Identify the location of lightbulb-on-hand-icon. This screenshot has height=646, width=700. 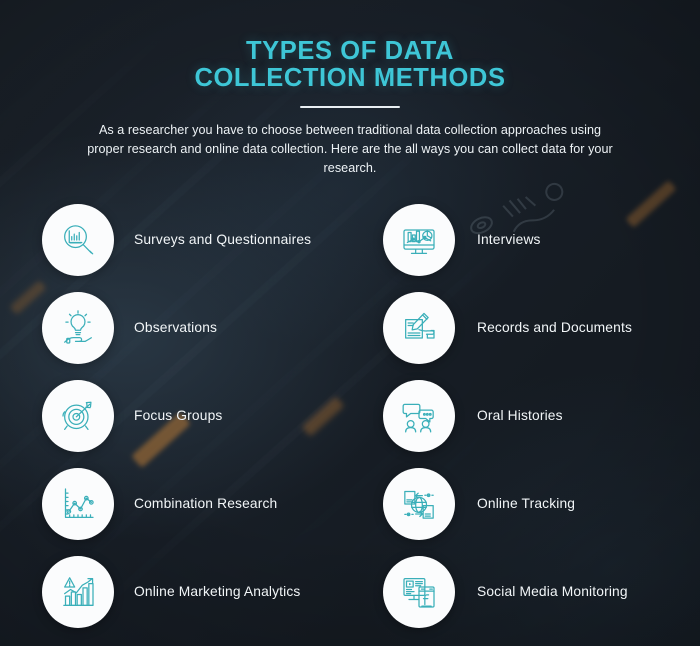
(78, 327).